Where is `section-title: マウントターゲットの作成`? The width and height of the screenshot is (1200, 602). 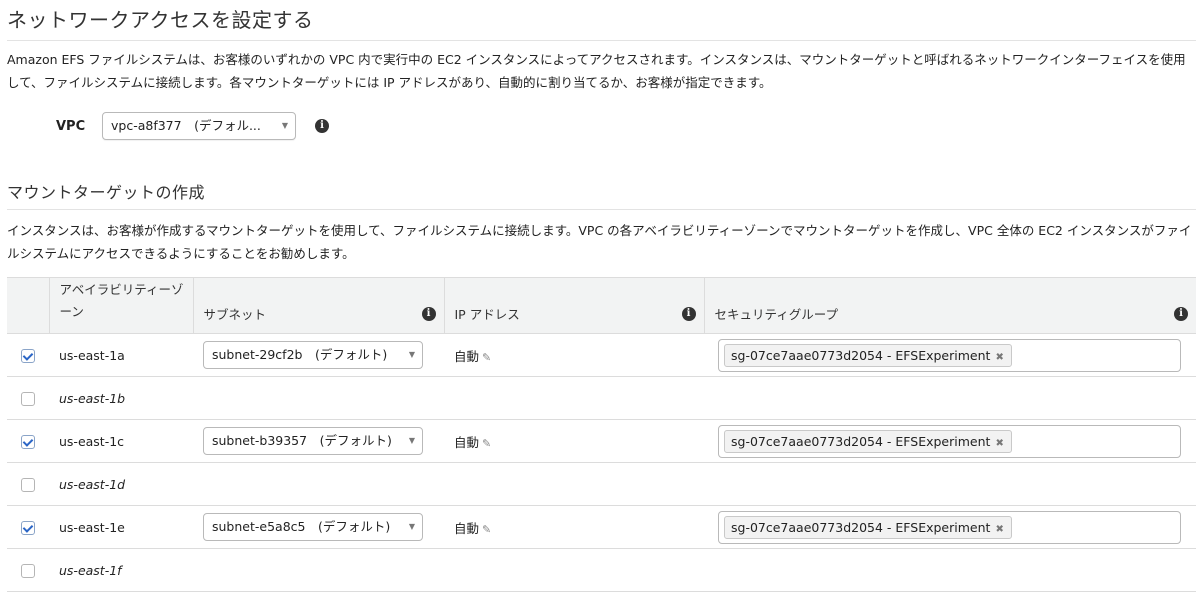
section-title: マウントターゲットの作成 is located at coordinates (106, 192).